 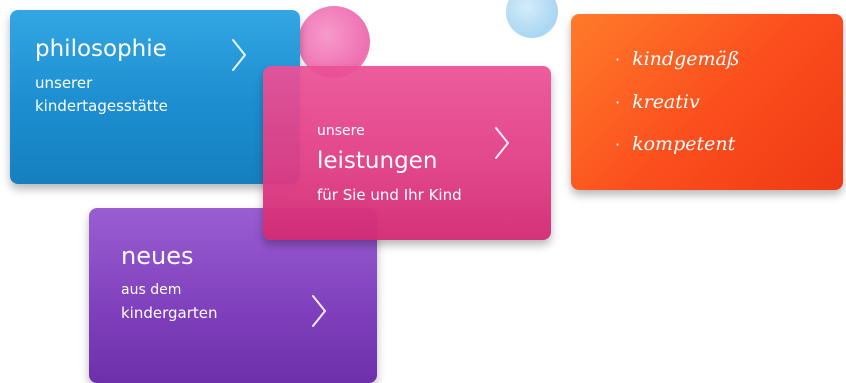 What do you see at coordinates (675, 144) in the screenshot?
I see `keyword-item: · kompetent` at bounding box center [675, 144].